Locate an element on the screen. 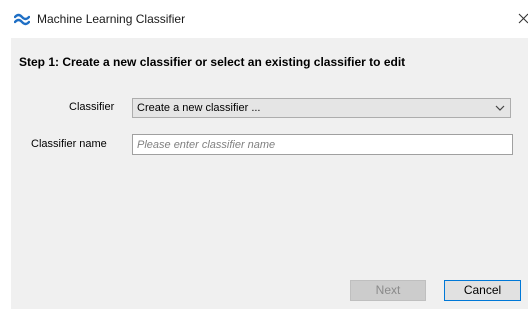  close-icon is located at coordinates (523, 18).